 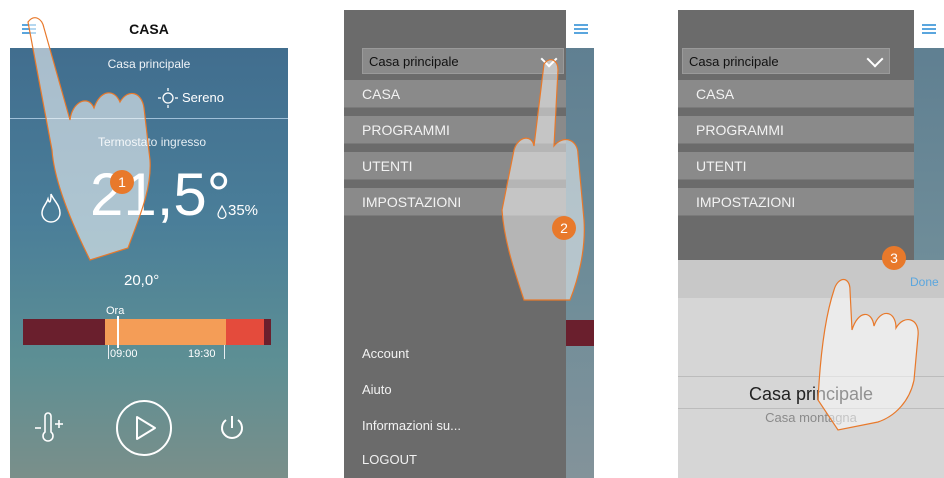 I want to click on menu-item-account: Account, so click(x=385, y=353).